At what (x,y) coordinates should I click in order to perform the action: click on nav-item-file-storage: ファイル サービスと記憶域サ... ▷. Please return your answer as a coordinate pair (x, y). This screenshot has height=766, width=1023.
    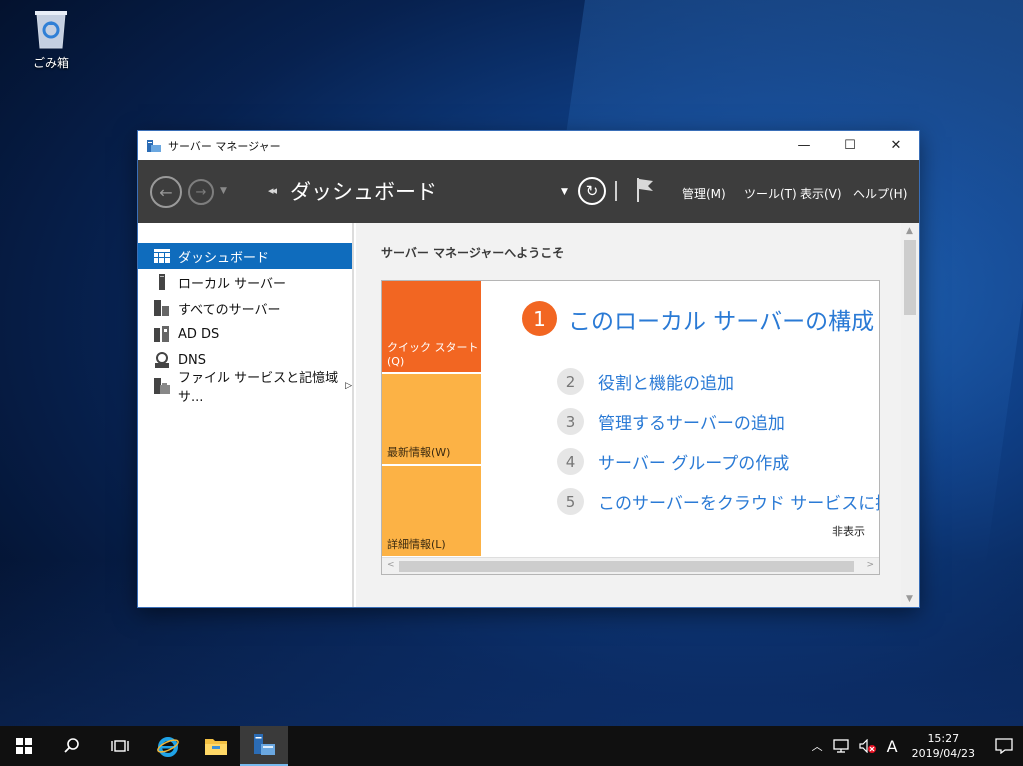
    Looking at the image, I should click on (245, 388).